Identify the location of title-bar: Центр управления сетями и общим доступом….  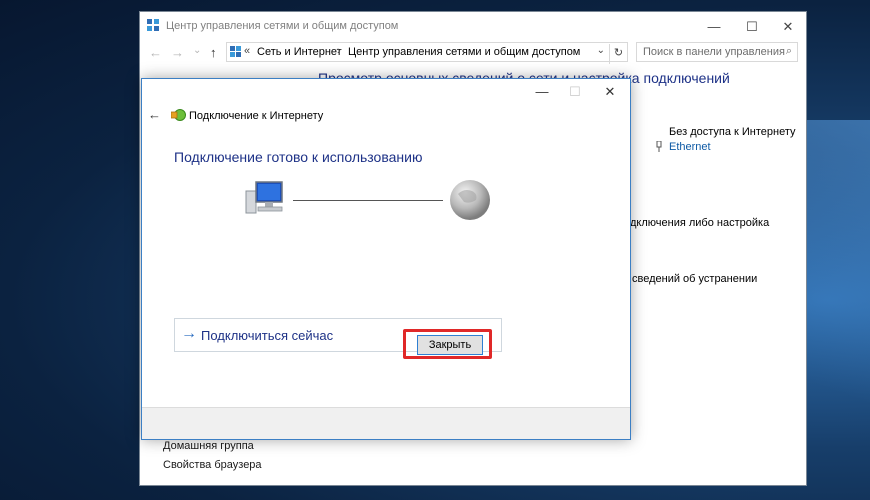
(473, 26).